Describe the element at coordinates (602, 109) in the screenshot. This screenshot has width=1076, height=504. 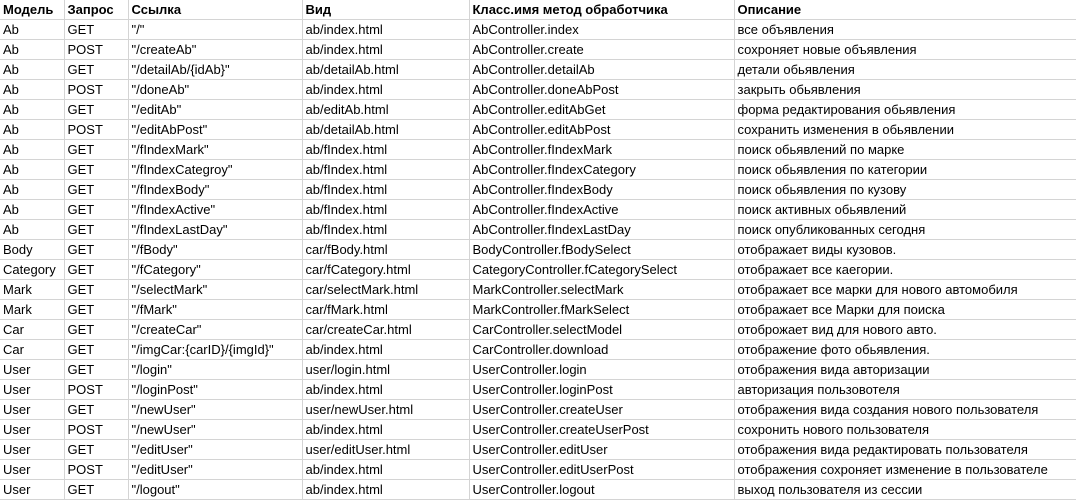
I see `cell-handler: AbController.editAbGet` at that location.